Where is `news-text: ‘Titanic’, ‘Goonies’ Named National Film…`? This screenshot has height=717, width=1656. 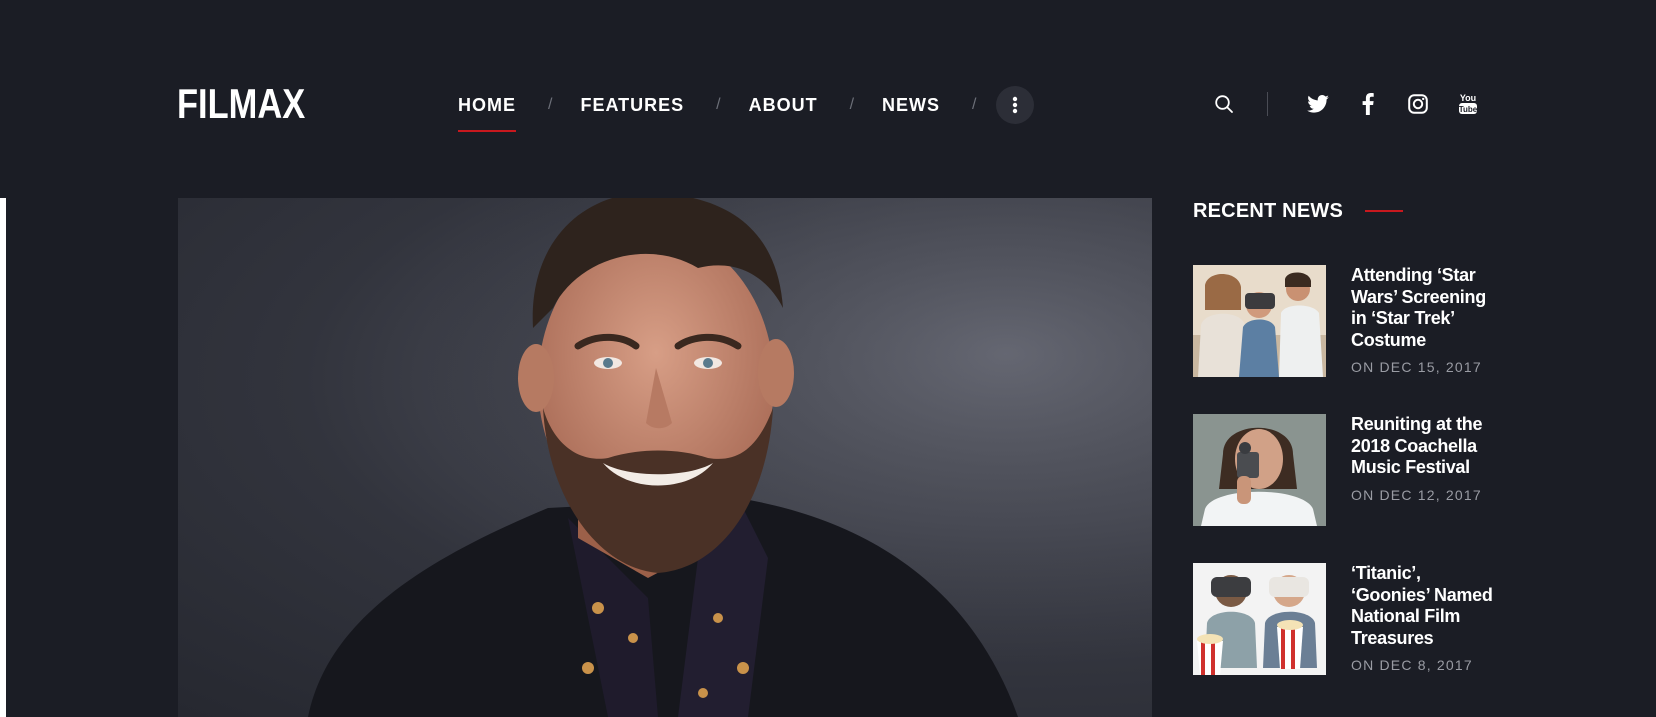 news-text: ‘Titanic’, ‘Goonies’ Named National Film… is located at coordinates (1426, 619).